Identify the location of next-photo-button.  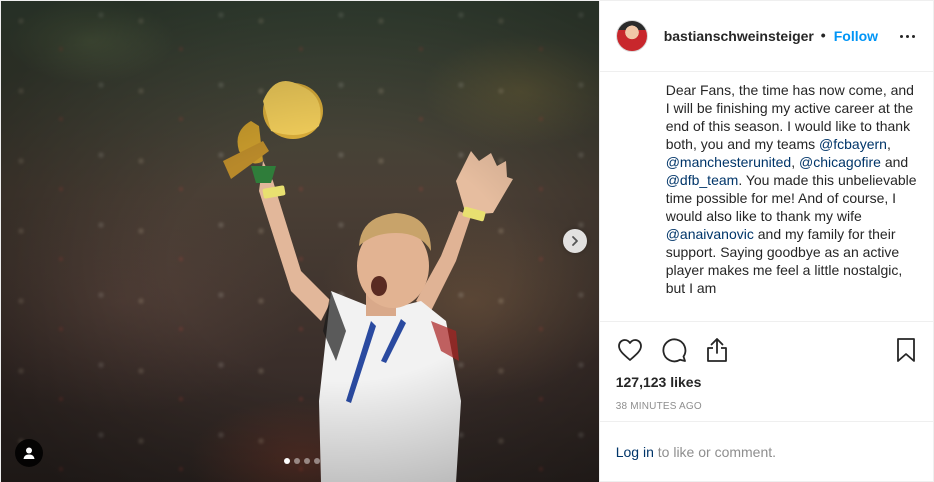
(575, 241).